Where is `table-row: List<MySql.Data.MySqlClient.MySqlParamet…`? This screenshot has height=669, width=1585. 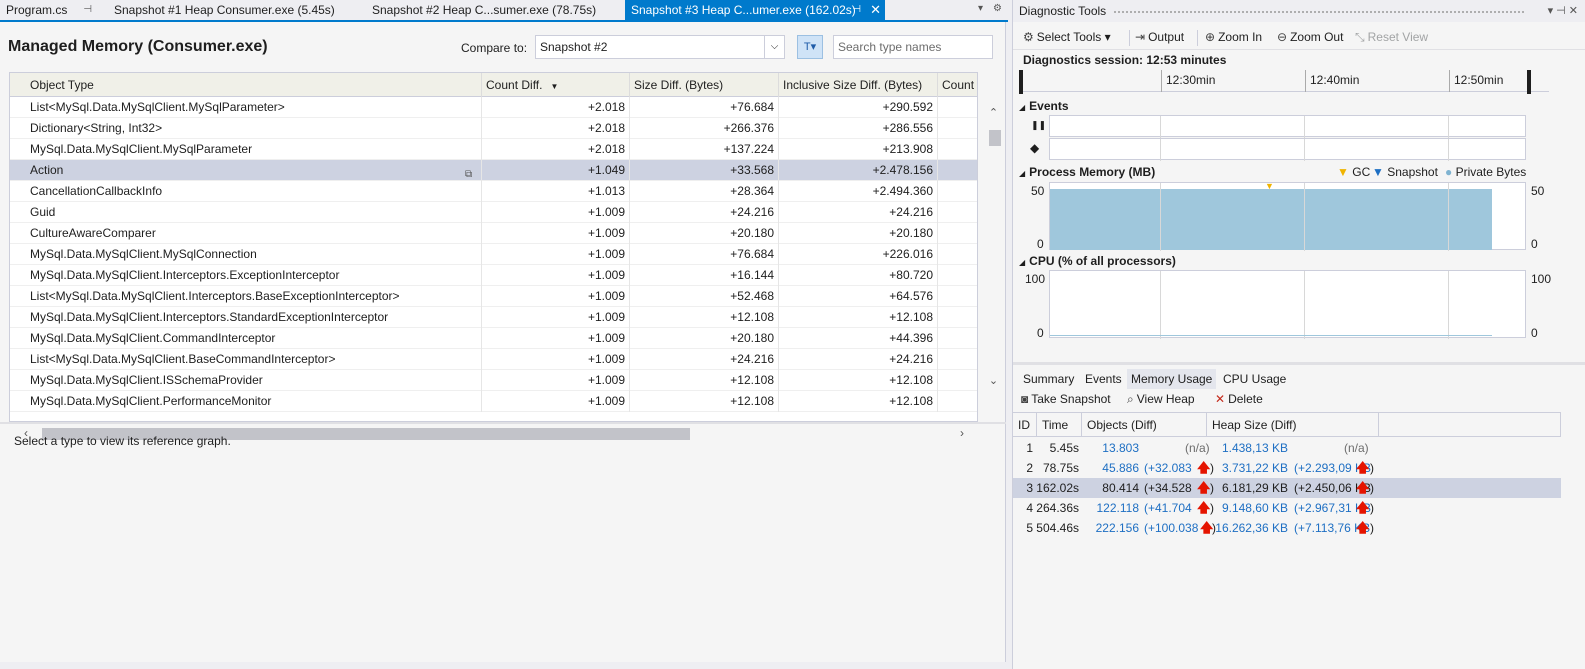 table-row: List<MySql.Data.MySqlClient.MySqlParamet… is located at coordinates (493, 107).